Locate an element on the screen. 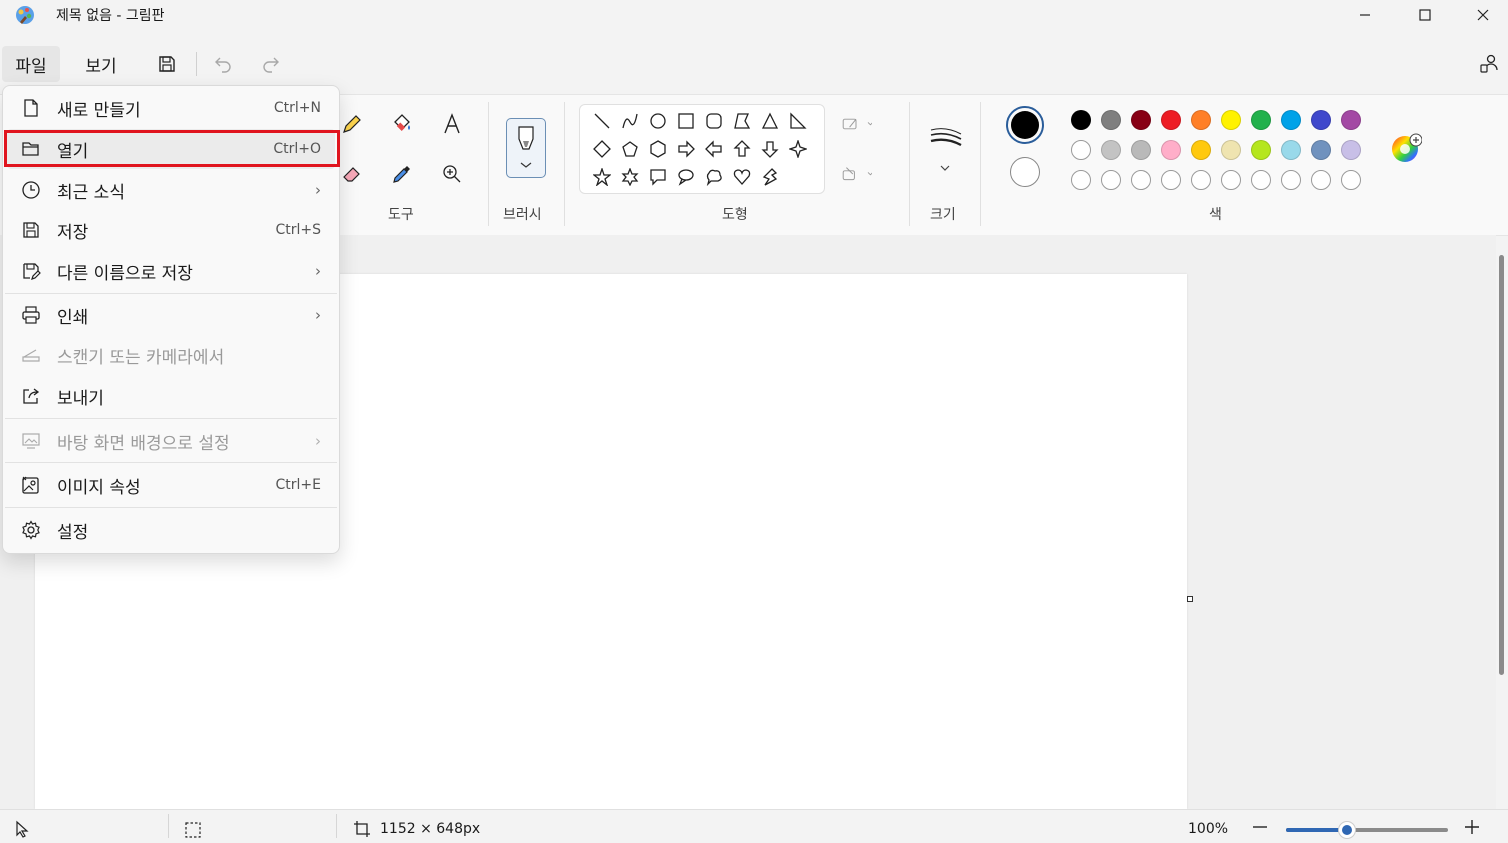 This screenshot has width=1508, height=843. hexagon-shape is located at coordinates (658, 149).